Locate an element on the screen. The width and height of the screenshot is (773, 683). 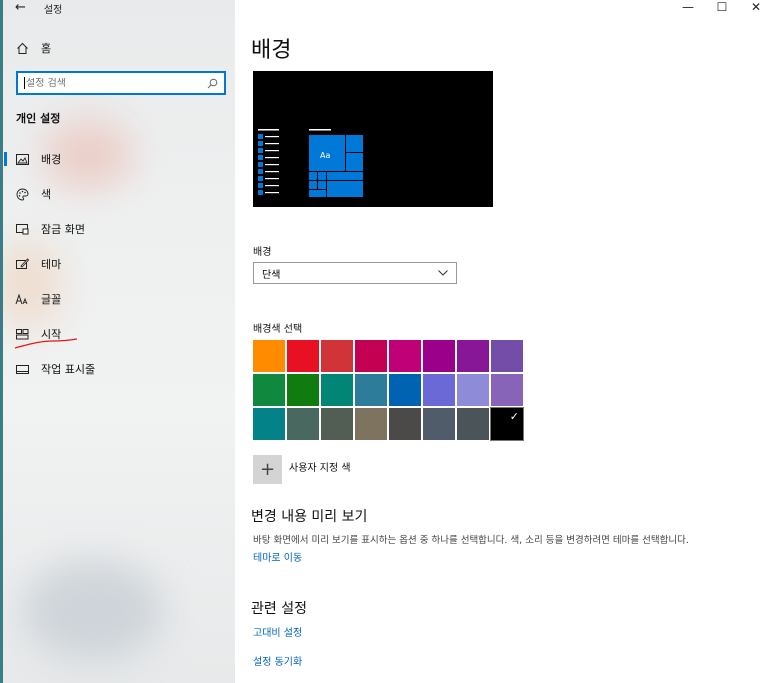
home-item: 홈 is located at coordinates (33, 48).